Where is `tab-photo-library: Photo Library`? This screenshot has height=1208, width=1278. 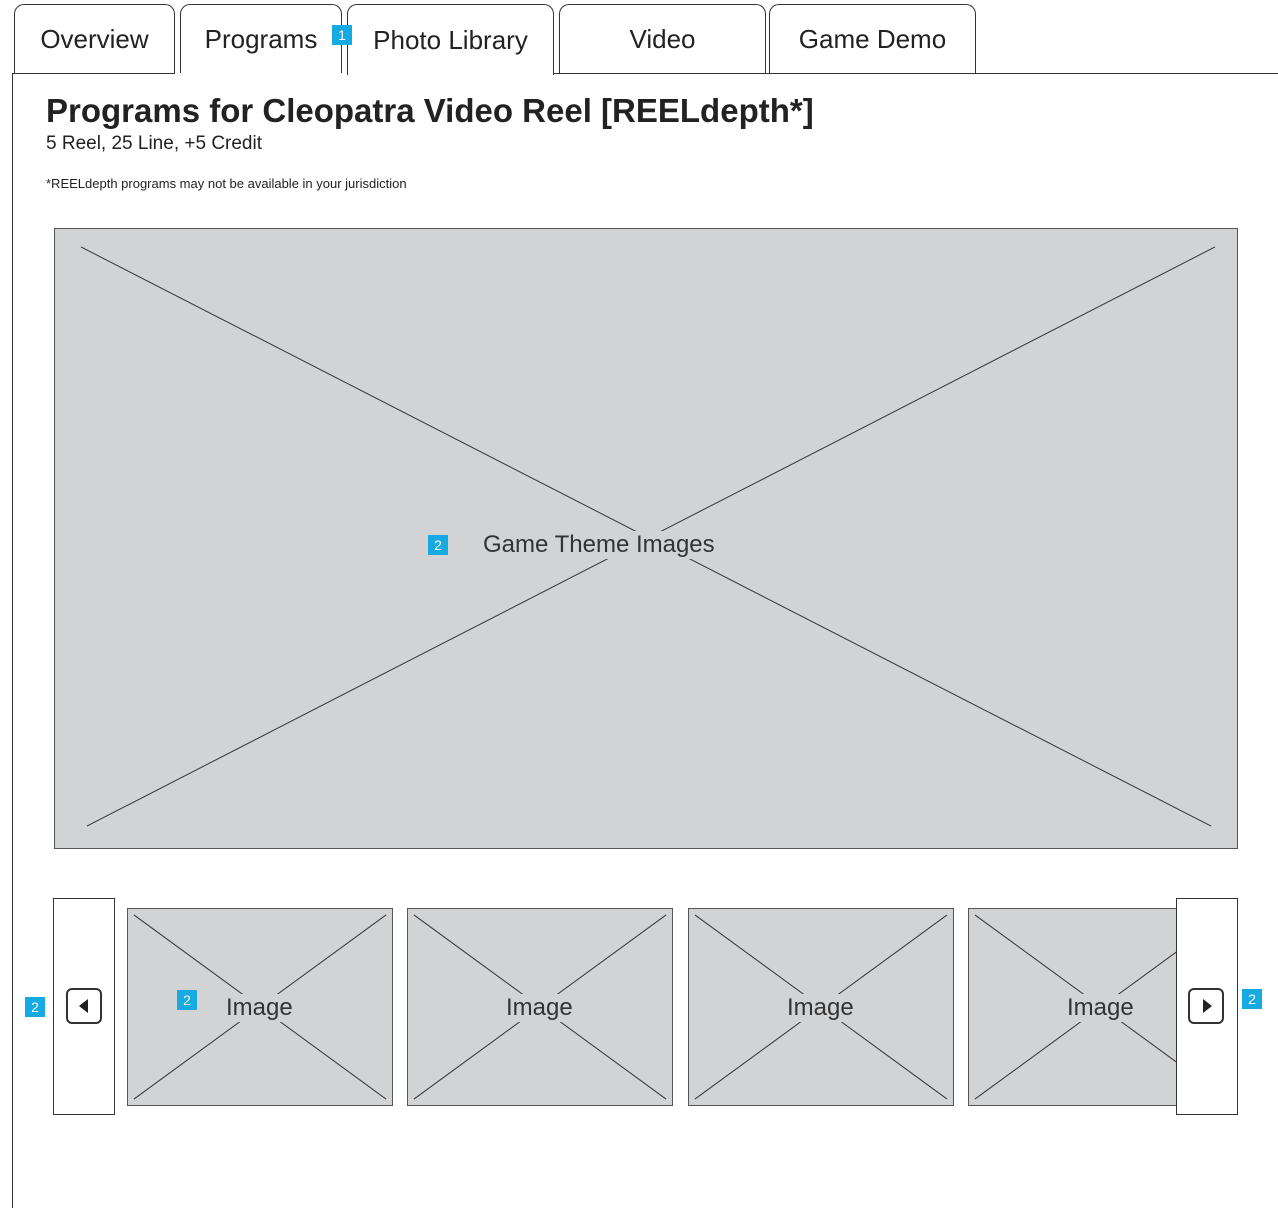 tab-photo-library: Photo Library is located at coordinates (450, 39).